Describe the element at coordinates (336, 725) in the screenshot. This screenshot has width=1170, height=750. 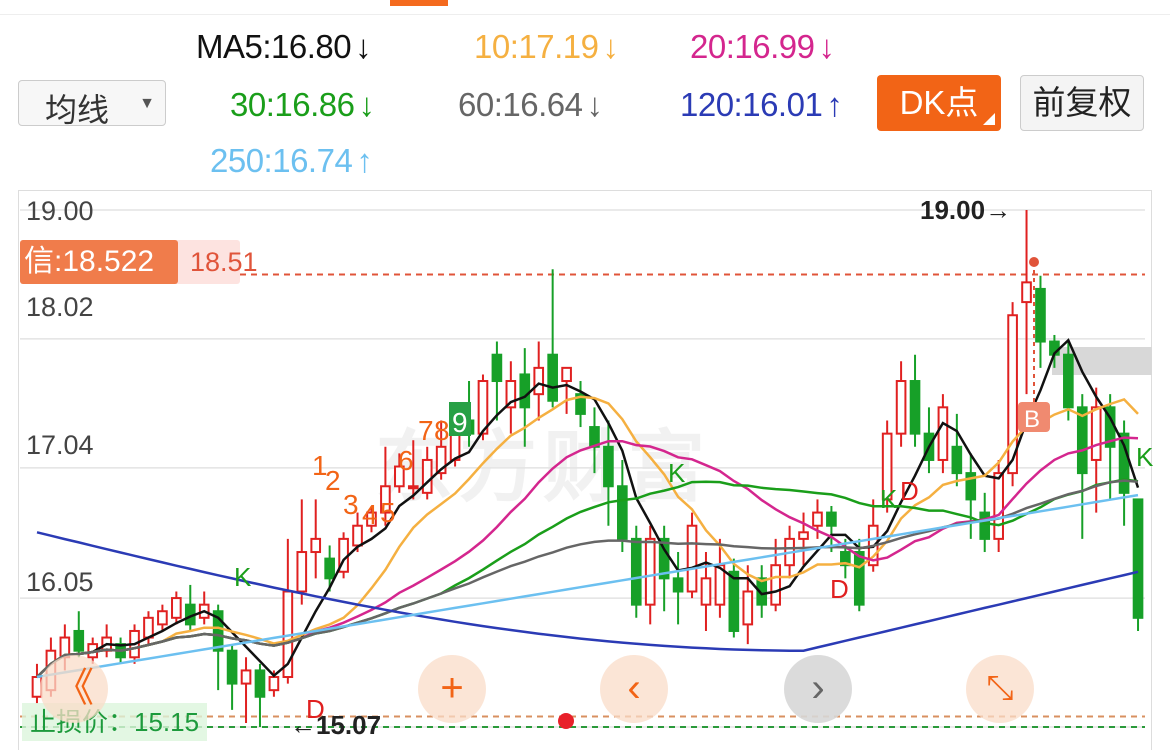
I see `period-low-label: ←15.07` at that location.